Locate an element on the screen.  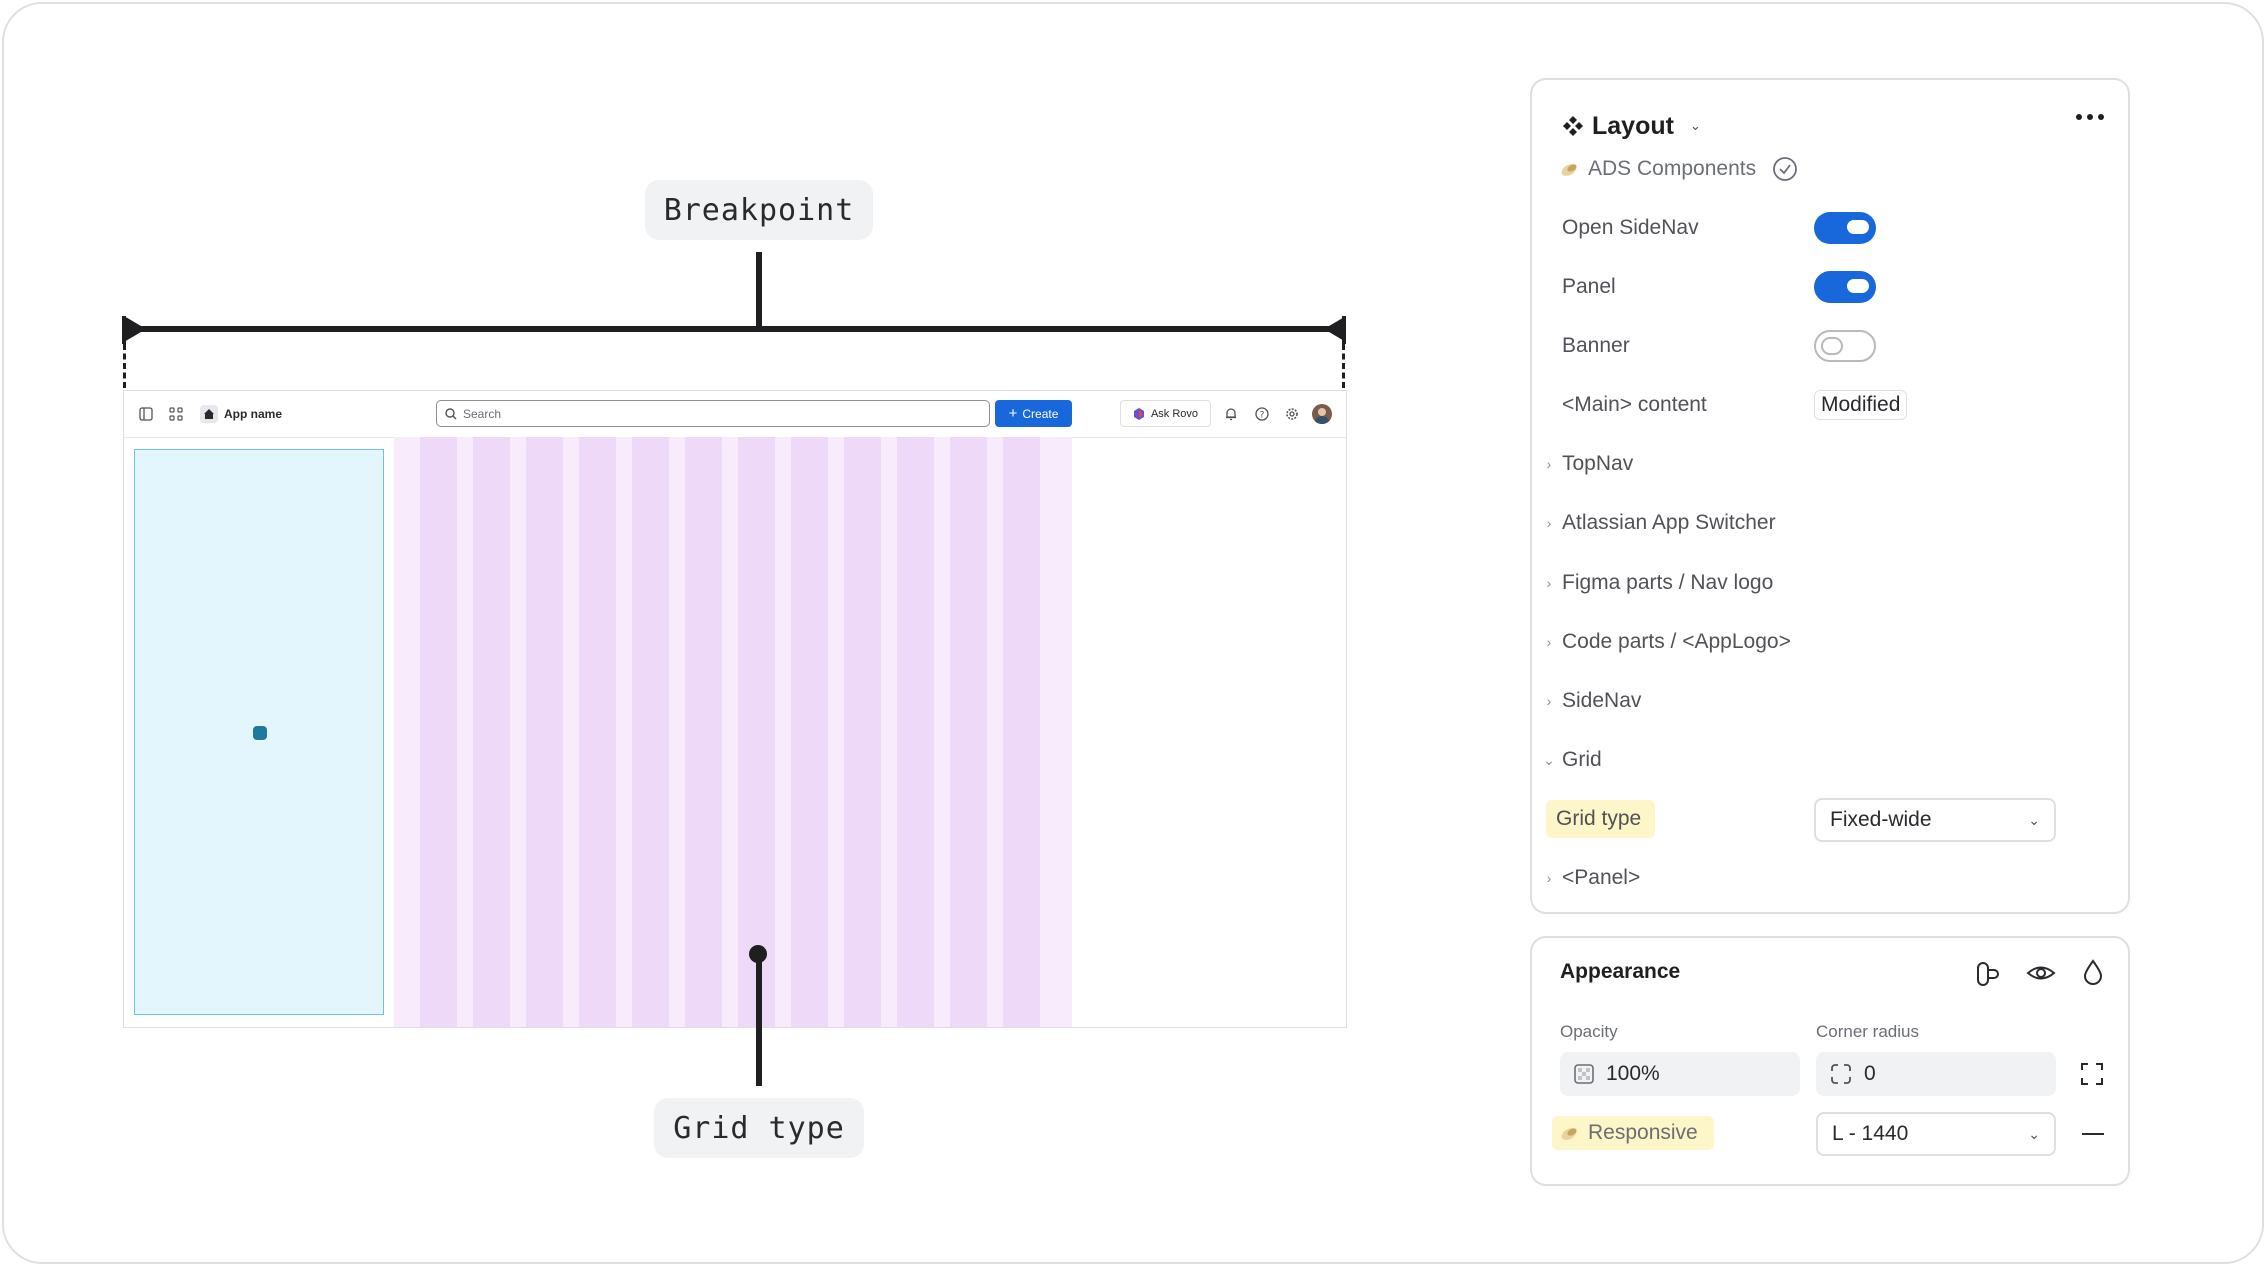
corner-radius-value: 0 is located at coordinates (1870, 1073).